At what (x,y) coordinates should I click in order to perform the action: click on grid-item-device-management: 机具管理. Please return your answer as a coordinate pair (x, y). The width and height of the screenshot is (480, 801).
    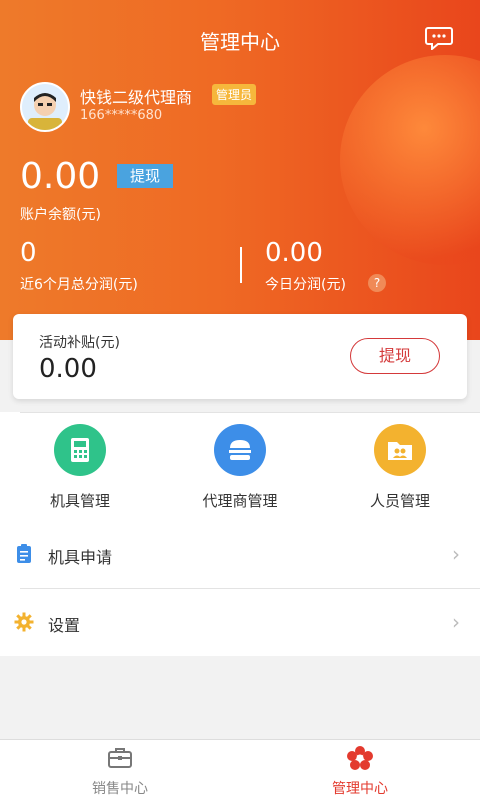
    Looking at the image, I should click on (80, 467).